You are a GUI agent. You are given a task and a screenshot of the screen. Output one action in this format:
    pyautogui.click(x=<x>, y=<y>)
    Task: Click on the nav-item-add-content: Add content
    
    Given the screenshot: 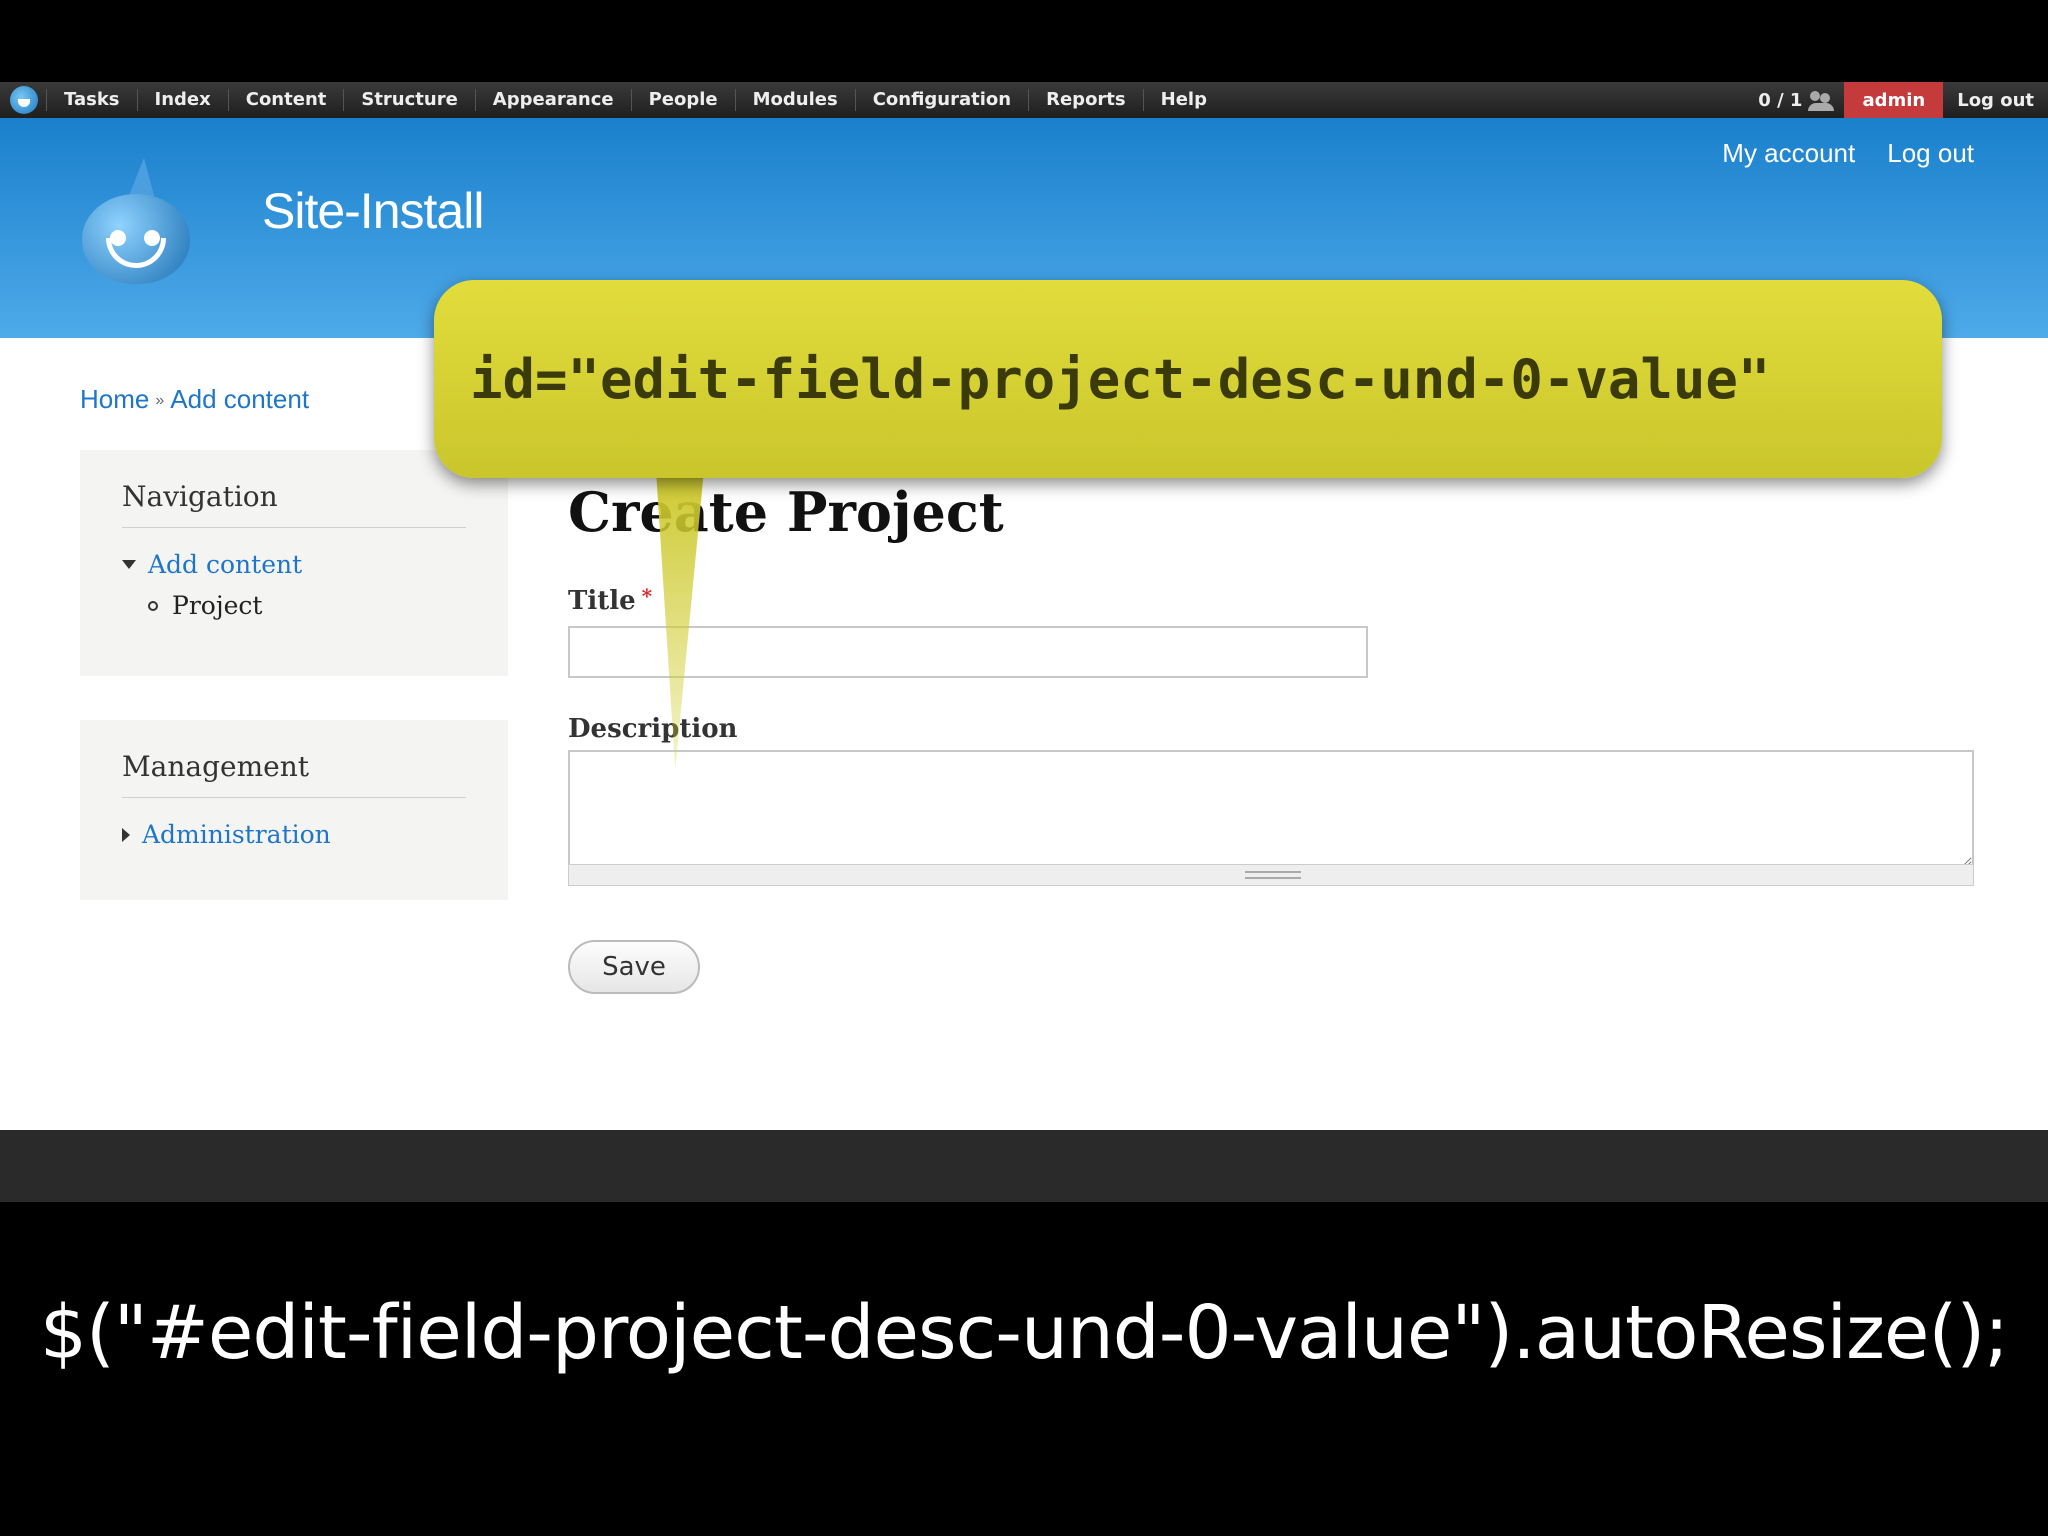 What is the action you would take?
    pyautogui.click(x=294, y=564)
    